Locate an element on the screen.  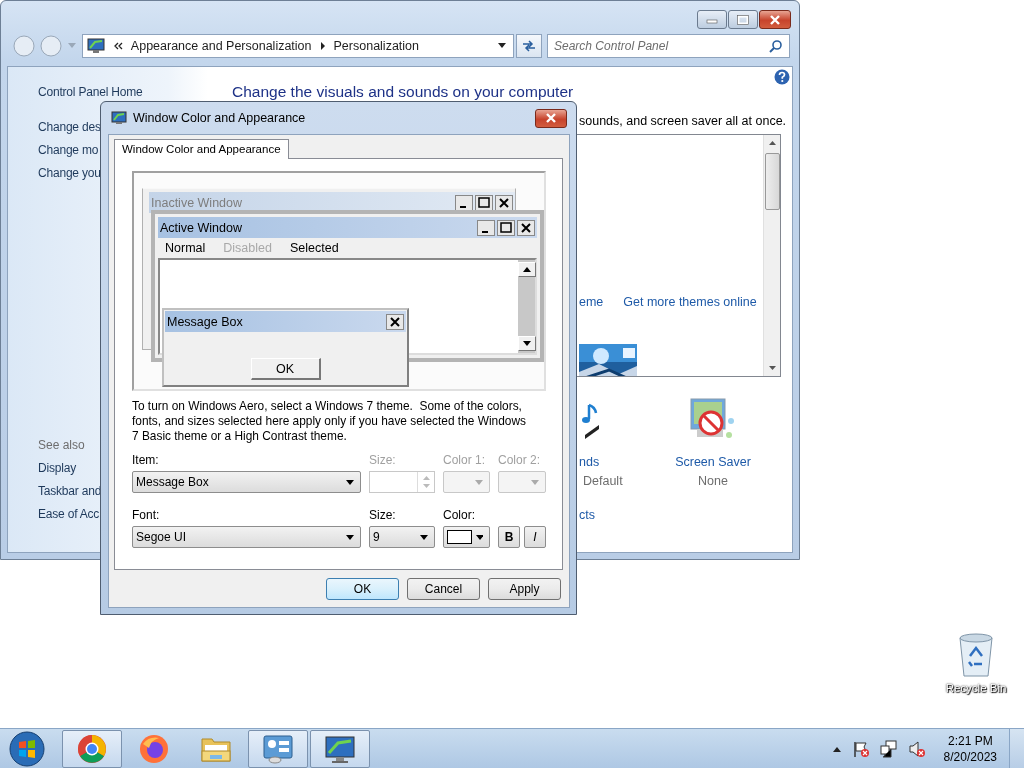
forward-icon is located at coordinates (51, 46).